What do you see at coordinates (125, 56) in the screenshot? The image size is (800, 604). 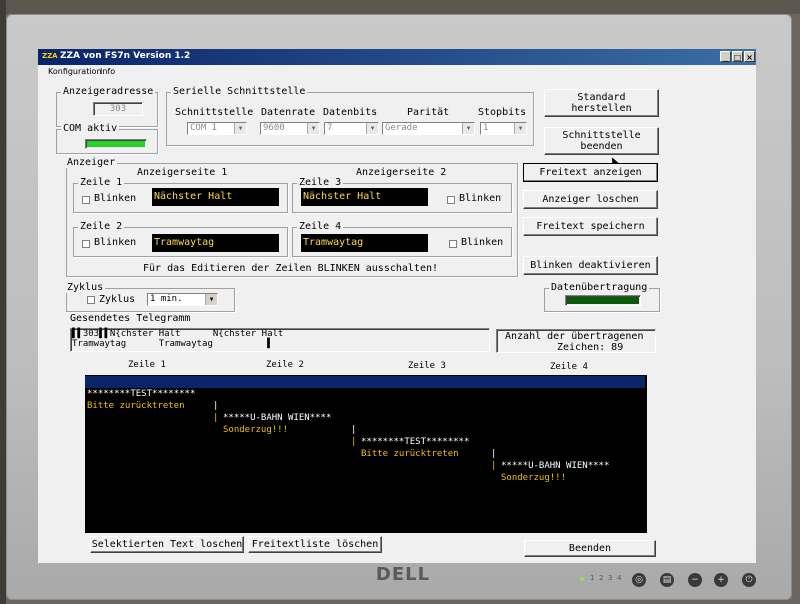 I see `window-title: ZZA von FS7n Version 1.2` at bounding box center [125, 56].